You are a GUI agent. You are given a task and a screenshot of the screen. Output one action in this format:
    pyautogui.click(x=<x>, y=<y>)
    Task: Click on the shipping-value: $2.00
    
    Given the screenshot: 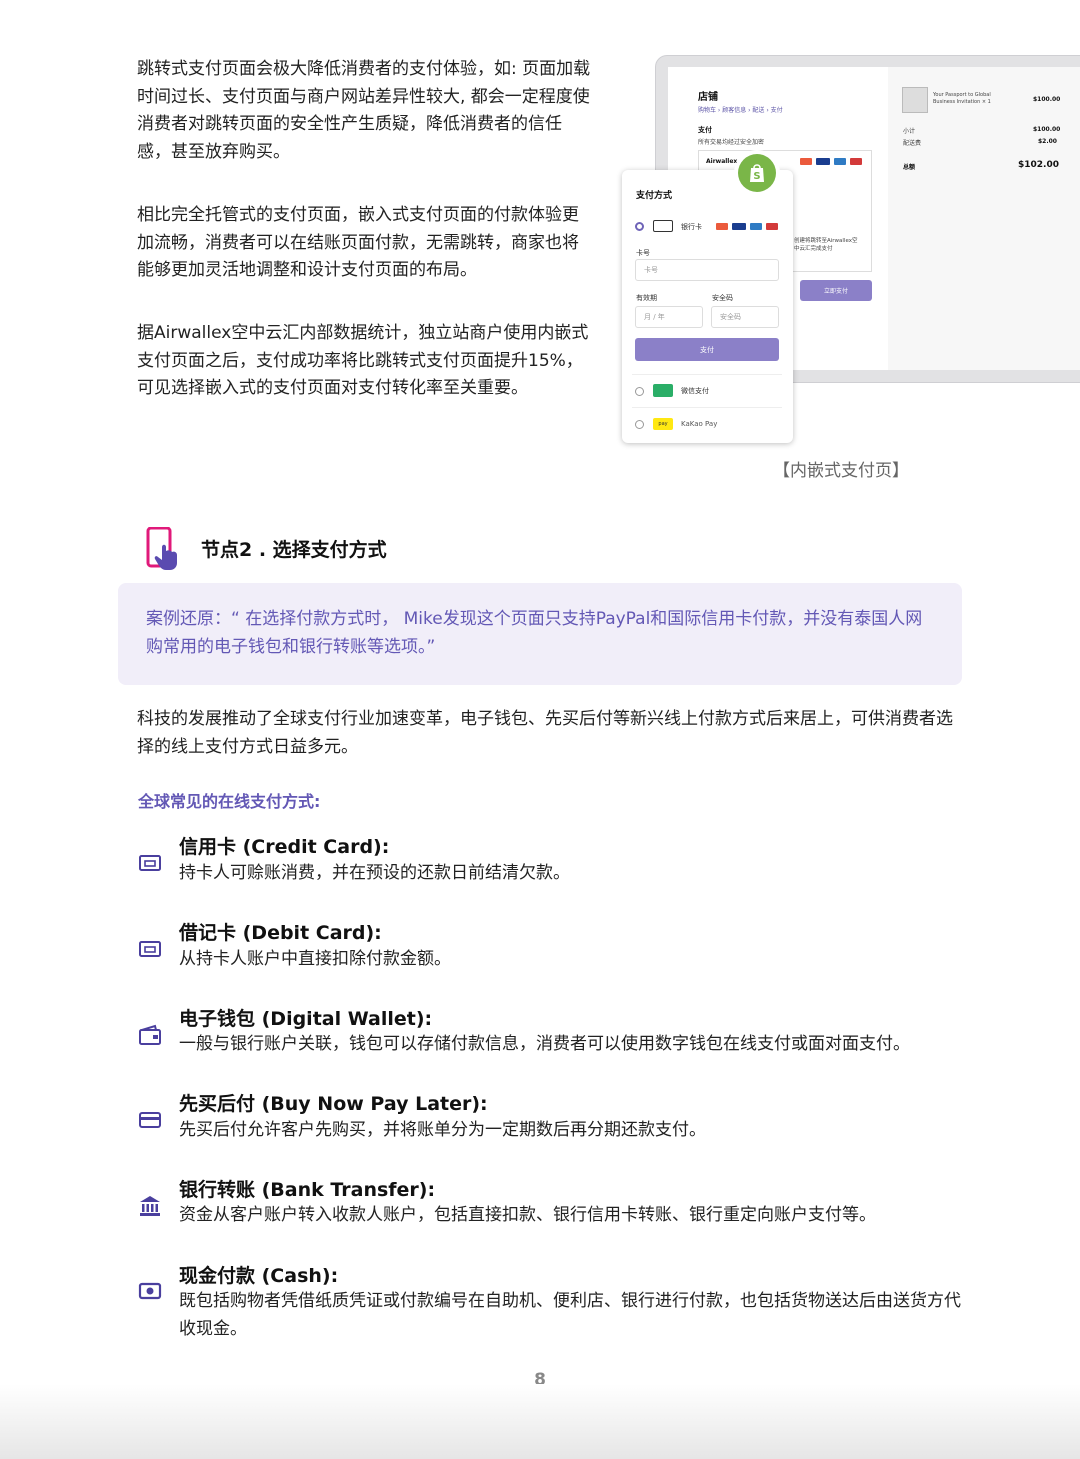 What is the action you would take?
    pyautogui.click(x=1047, y=141)
    